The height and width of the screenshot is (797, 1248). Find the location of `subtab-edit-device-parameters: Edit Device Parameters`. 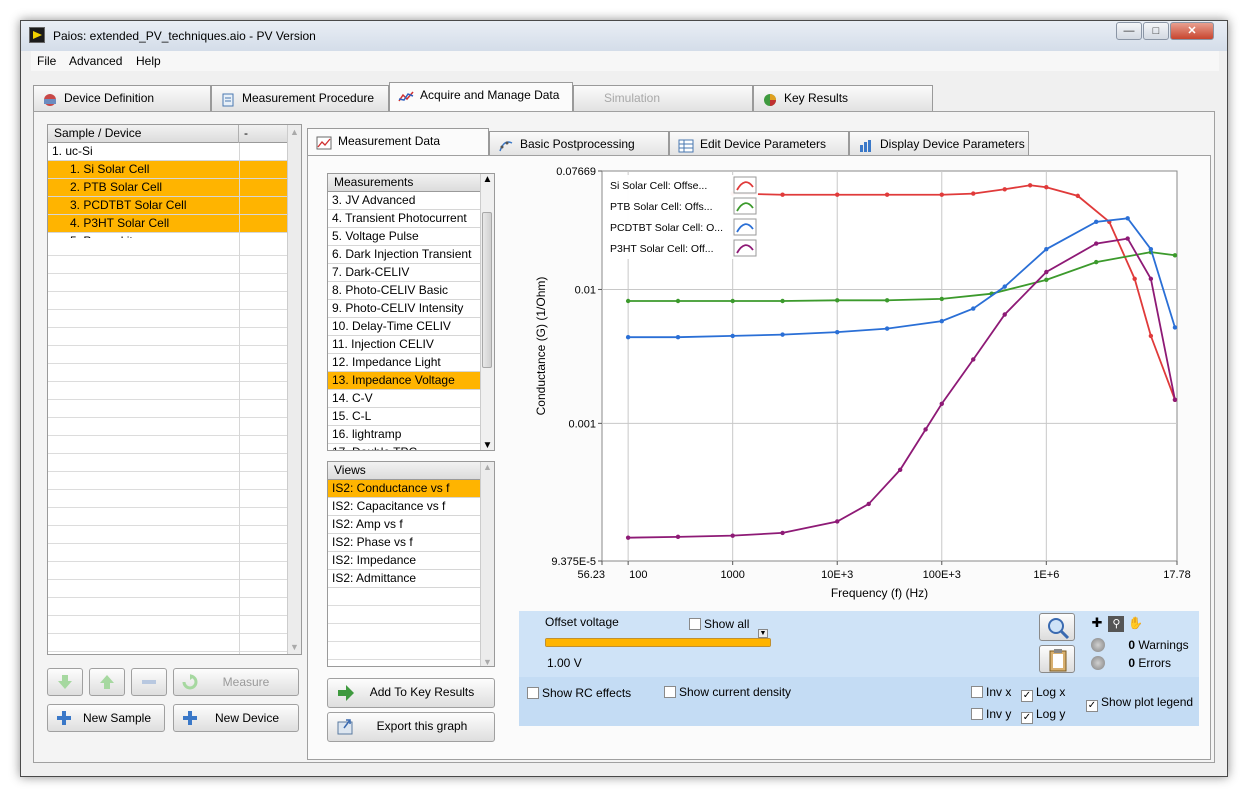

subtab-edit-device-parameters: Edit Device Parameters is located at coordinates (759, 143).